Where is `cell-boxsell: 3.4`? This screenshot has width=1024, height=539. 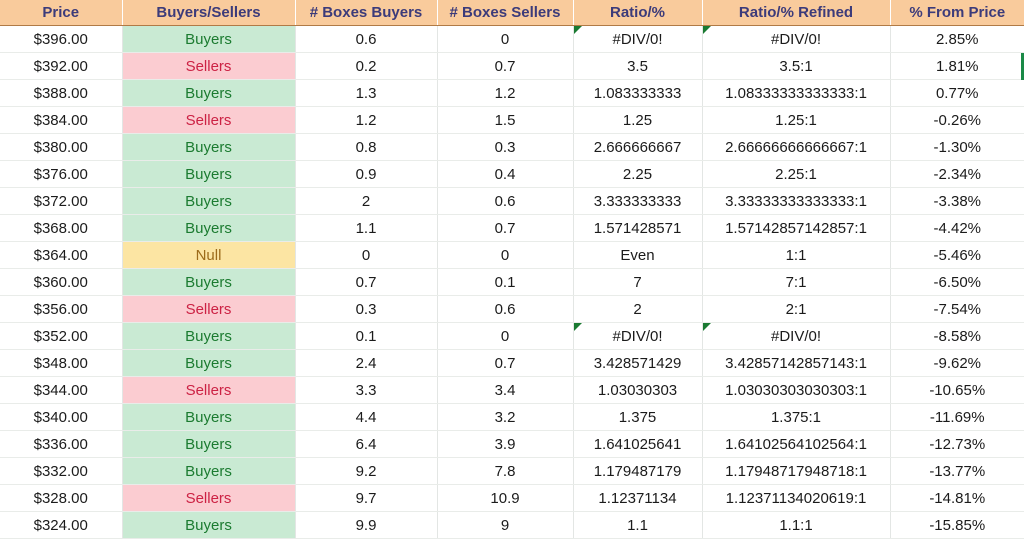
cell-boxsell: 3.4 is located at coordinates (505, 390).